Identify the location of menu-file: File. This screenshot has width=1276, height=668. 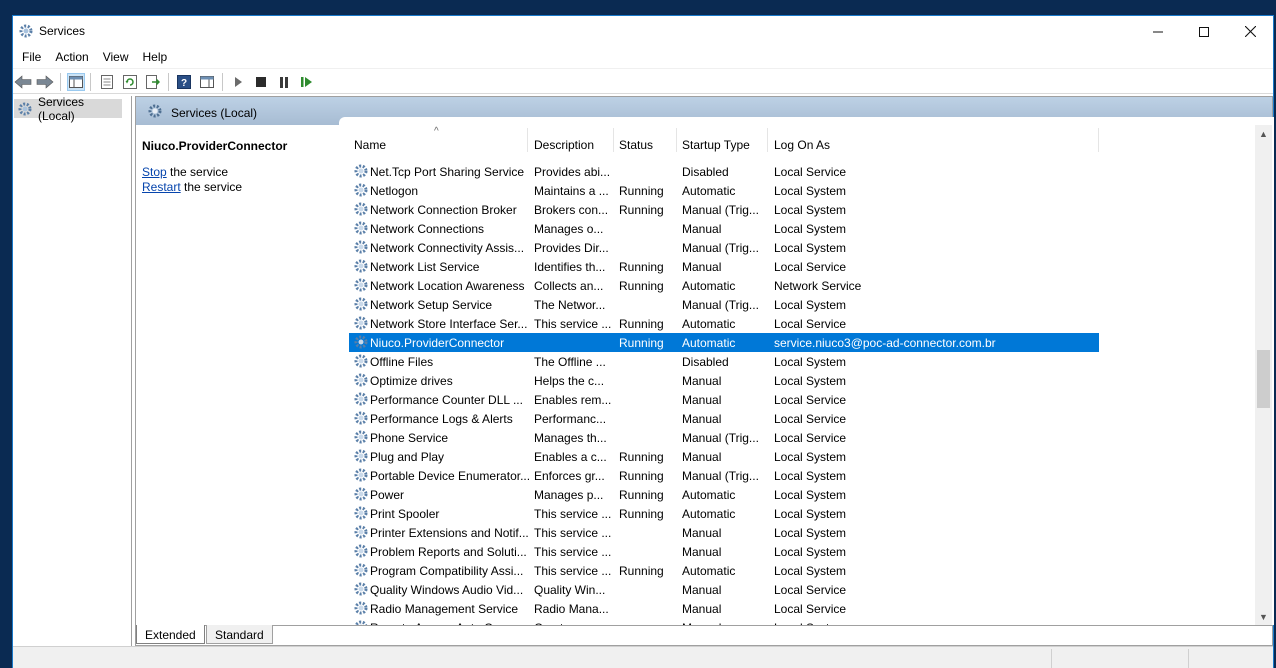
(31, 57).